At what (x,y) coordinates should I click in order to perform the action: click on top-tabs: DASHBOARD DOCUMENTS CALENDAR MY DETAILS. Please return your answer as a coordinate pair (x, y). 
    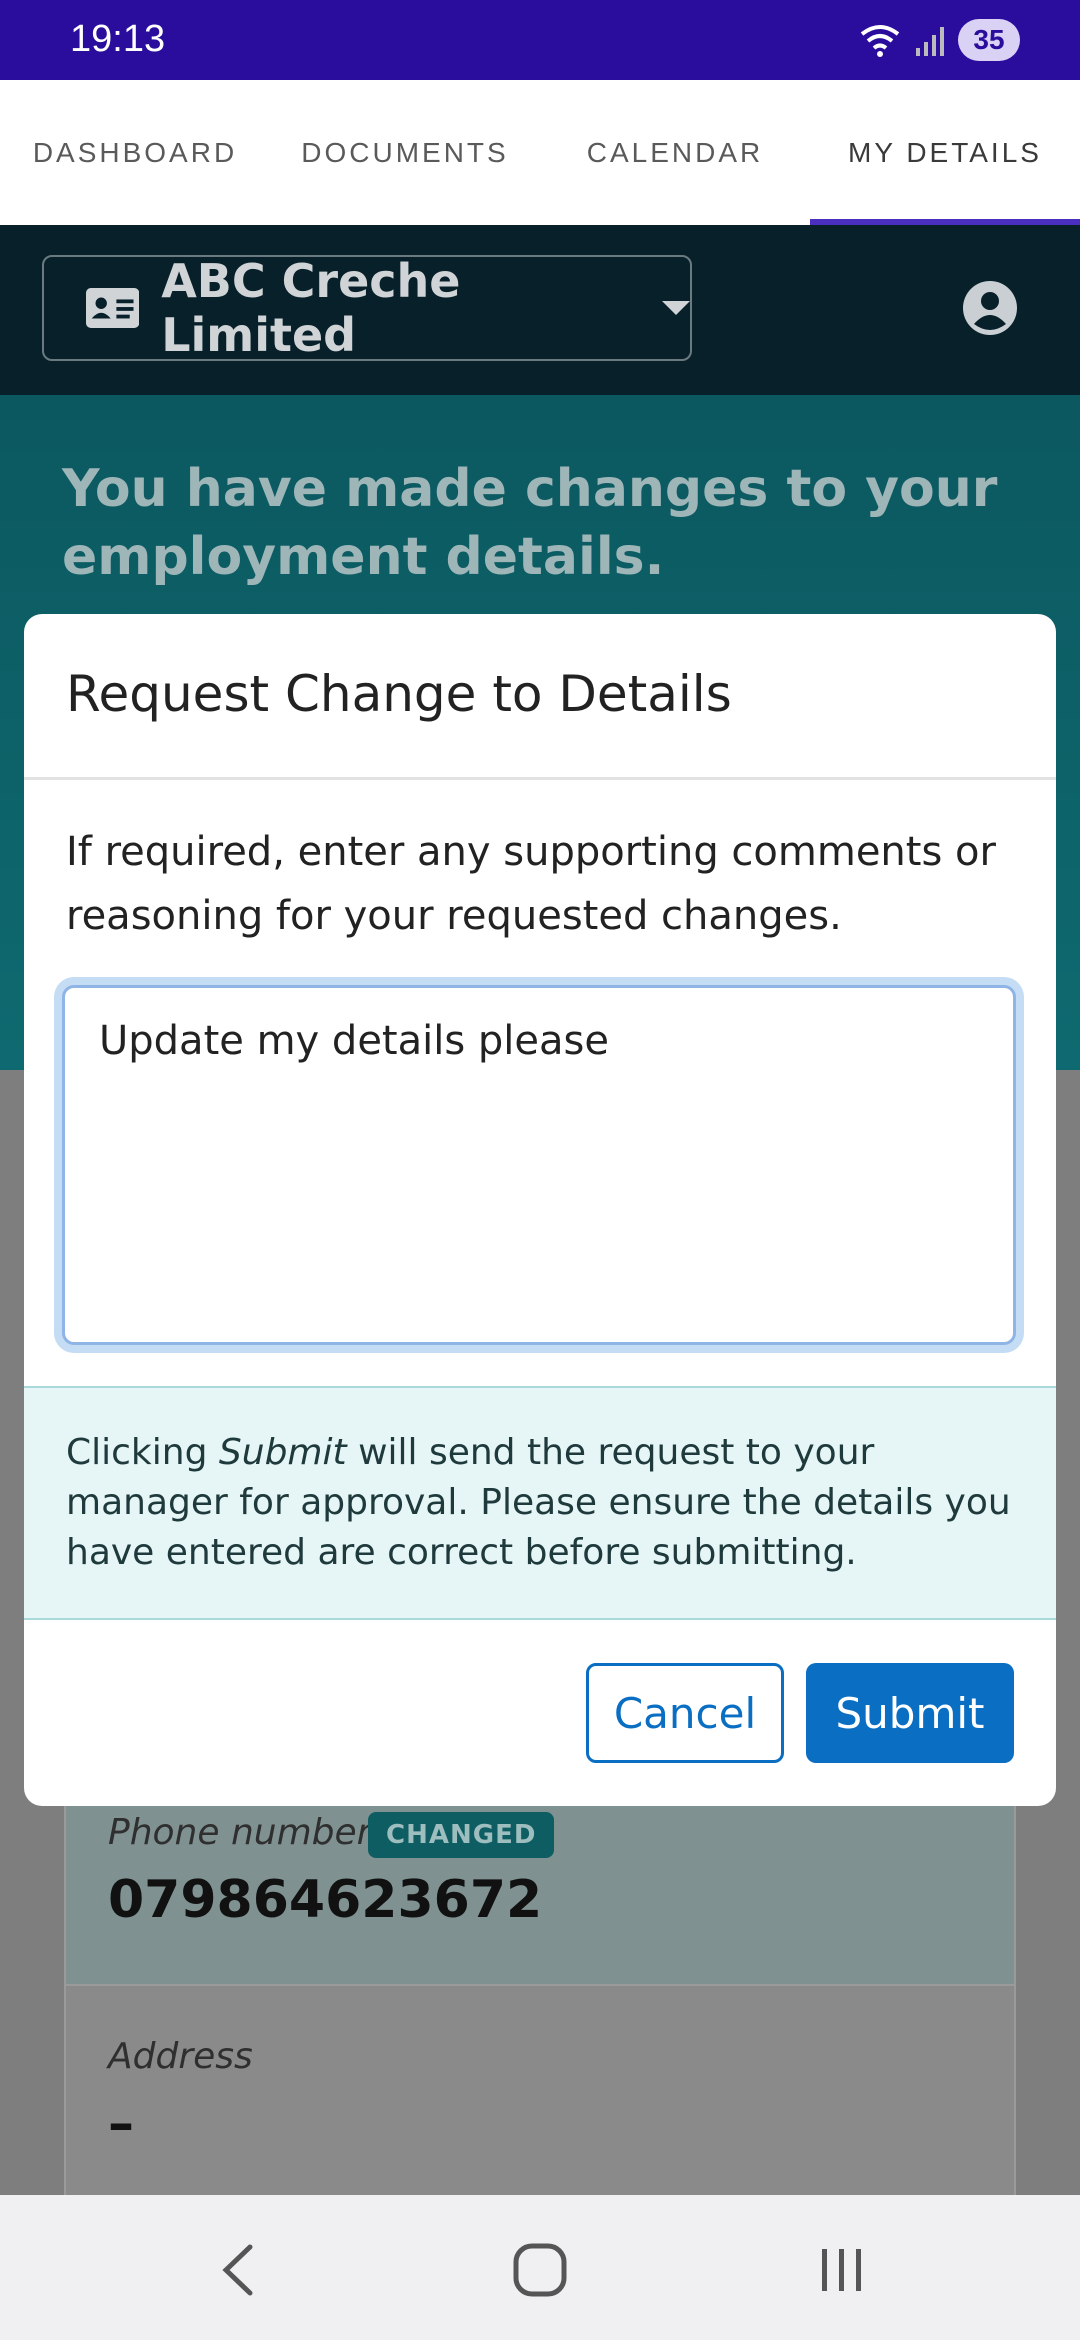
    Looking at the image, I should click on (540, 152).